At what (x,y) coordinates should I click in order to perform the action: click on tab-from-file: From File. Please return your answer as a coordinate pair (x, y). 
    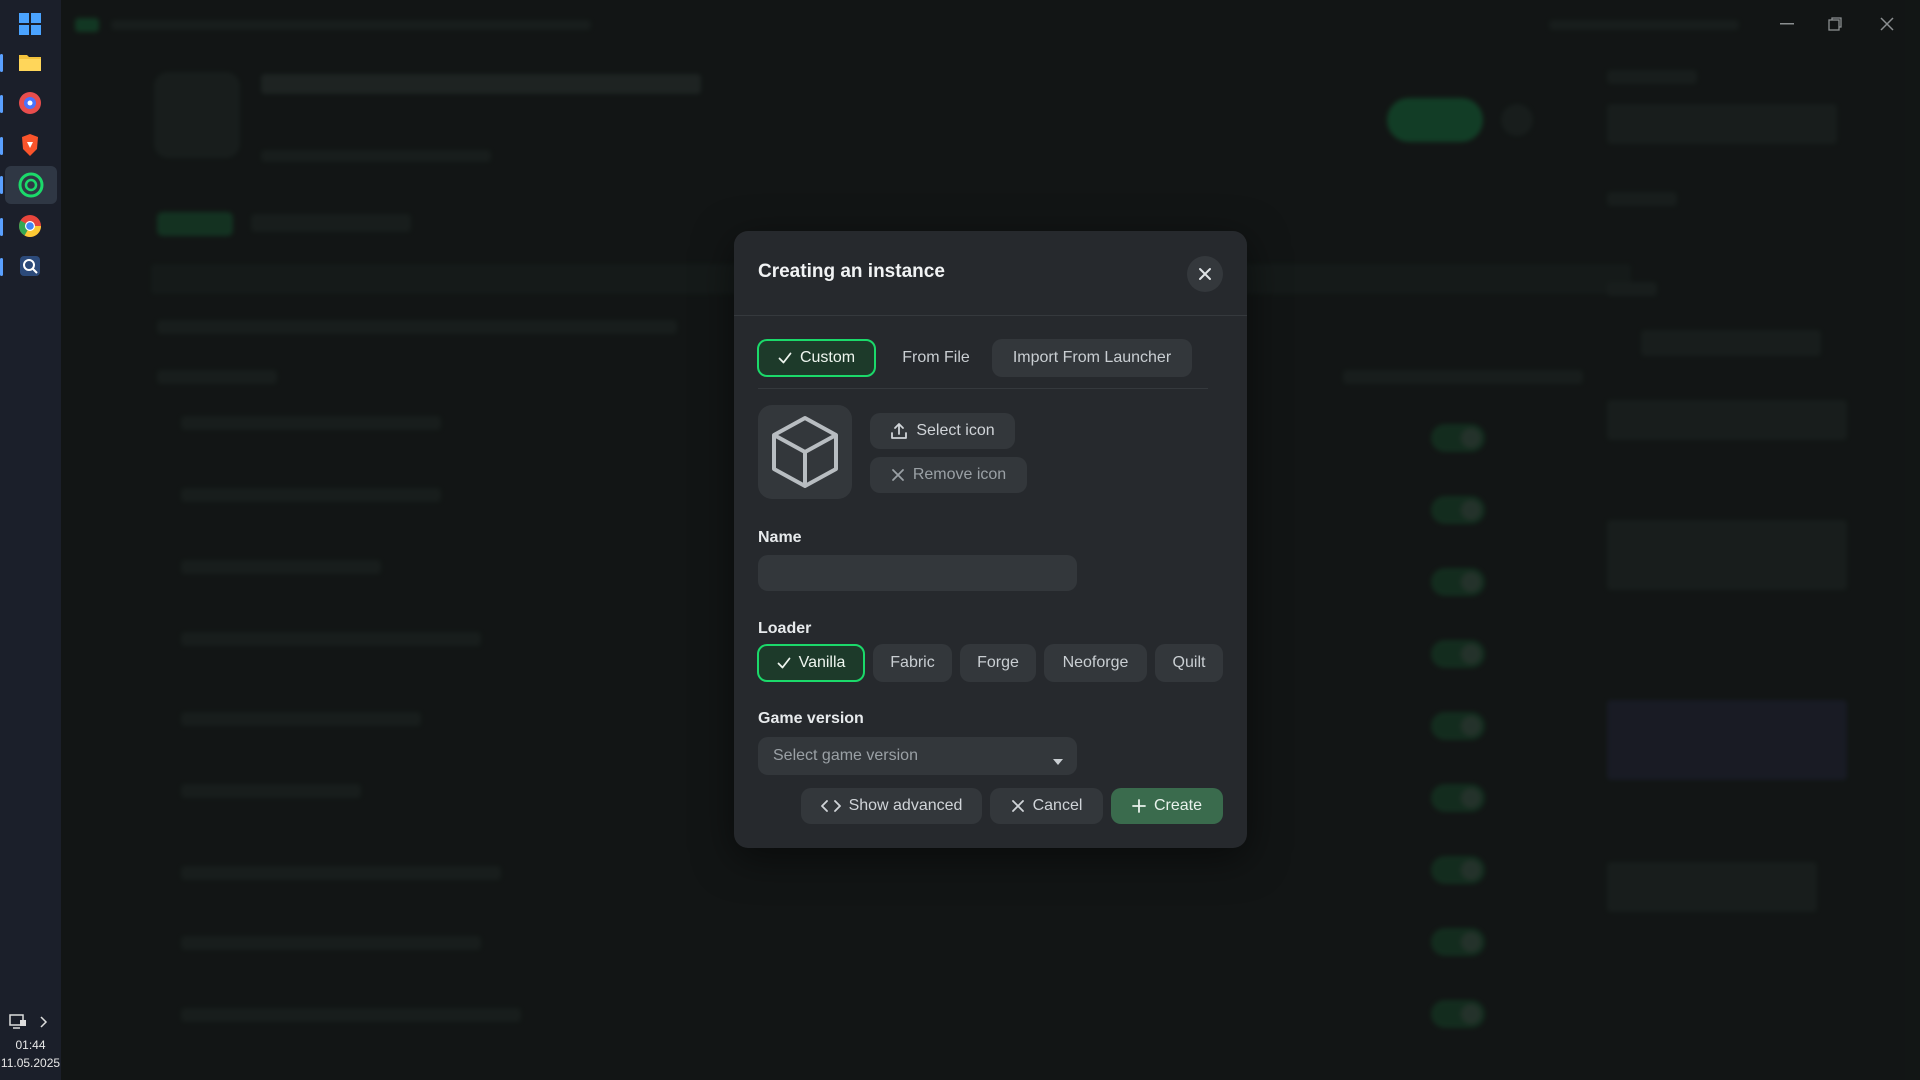
    Looking at the image, I should click on (936, 358).